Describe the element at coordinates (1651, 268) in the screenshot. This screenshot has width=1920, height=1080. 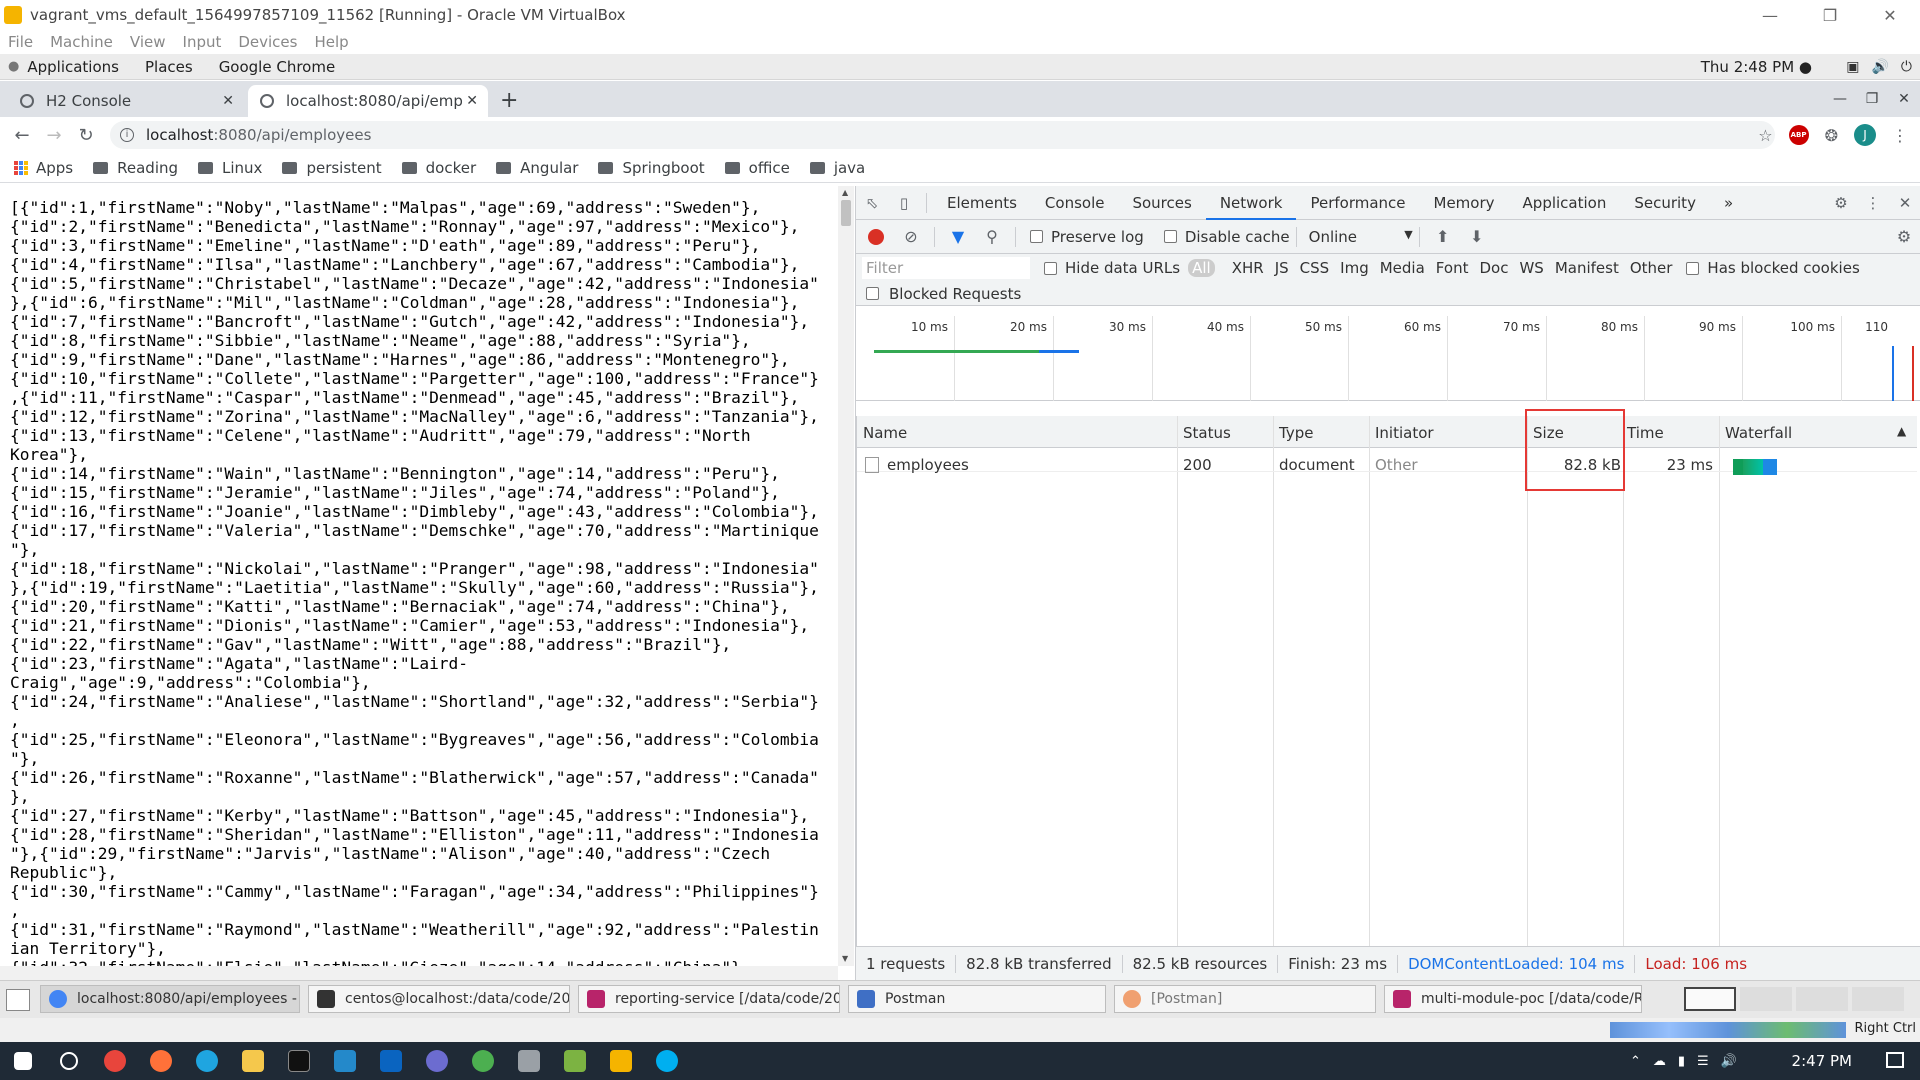
I see `filter-other: Other` at that location.